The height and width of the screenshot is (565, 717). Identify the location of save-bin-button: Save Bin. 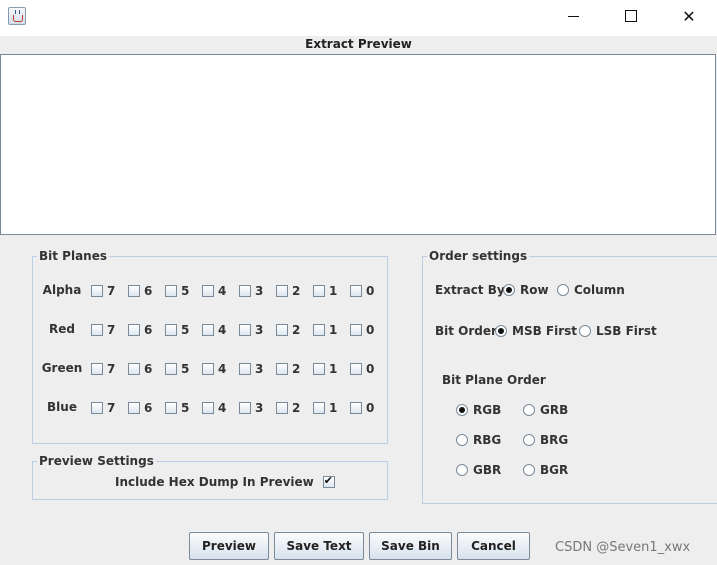
(410, 546).